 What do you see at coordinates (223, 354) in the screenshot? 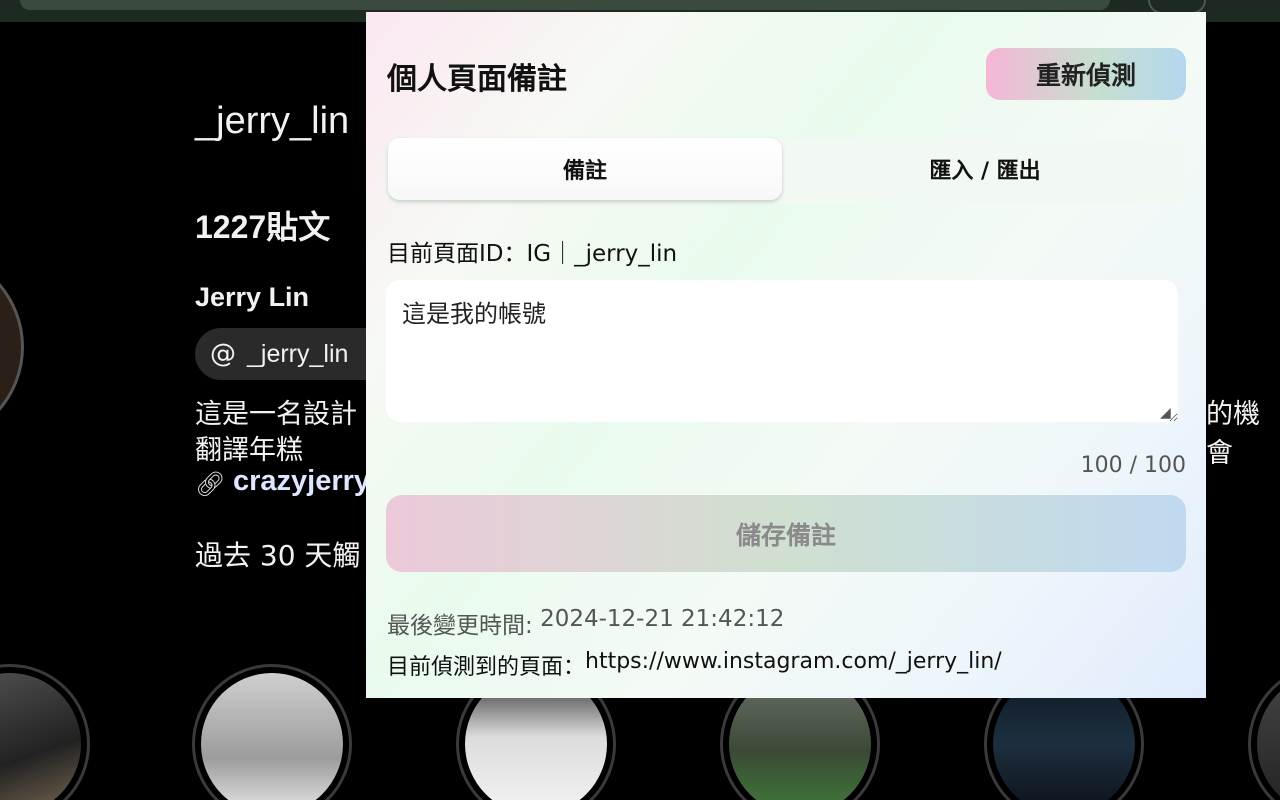
I see `threads-icon: @` at bounding box center [223, 354].